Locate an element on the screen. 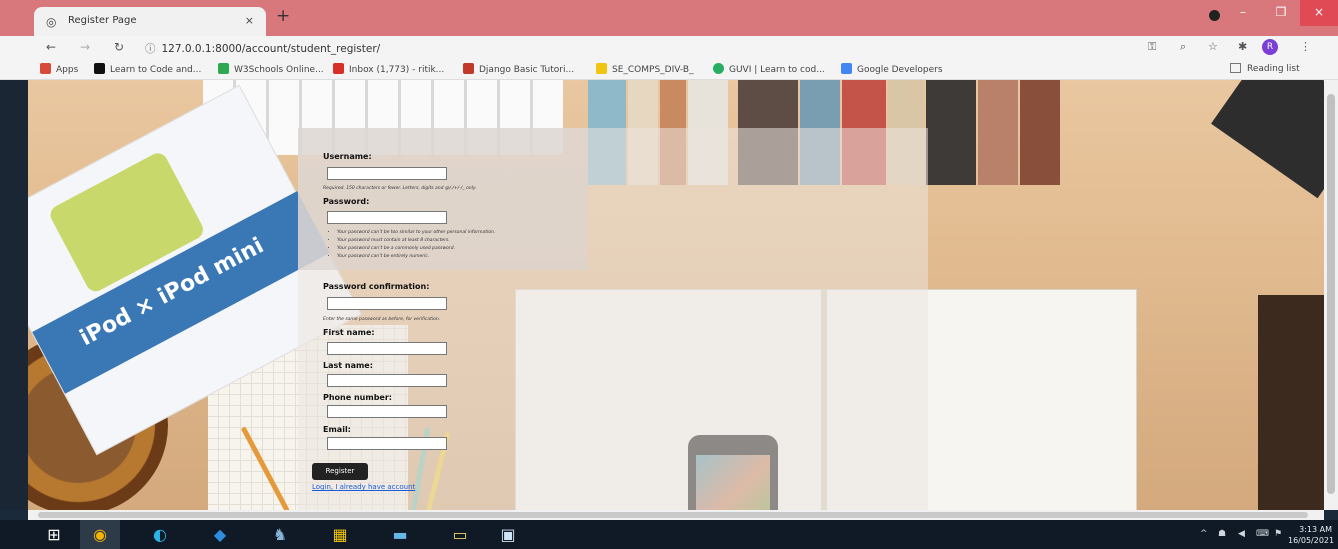 The width and height of the screenshot is (1338, 549). clock-time: 3:13 AM is located at coordinates (1315, 529).